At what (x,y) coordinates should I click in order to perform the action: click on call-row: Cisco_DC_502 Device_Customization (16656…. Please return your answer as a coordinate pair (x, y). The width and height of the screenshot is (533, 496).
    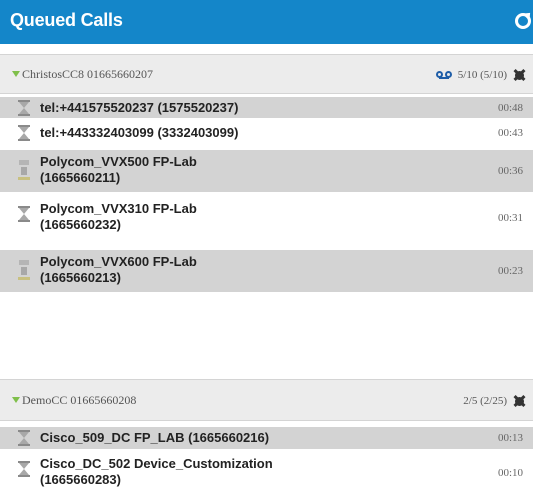
    Looking at the image, I should click on (266, 473).